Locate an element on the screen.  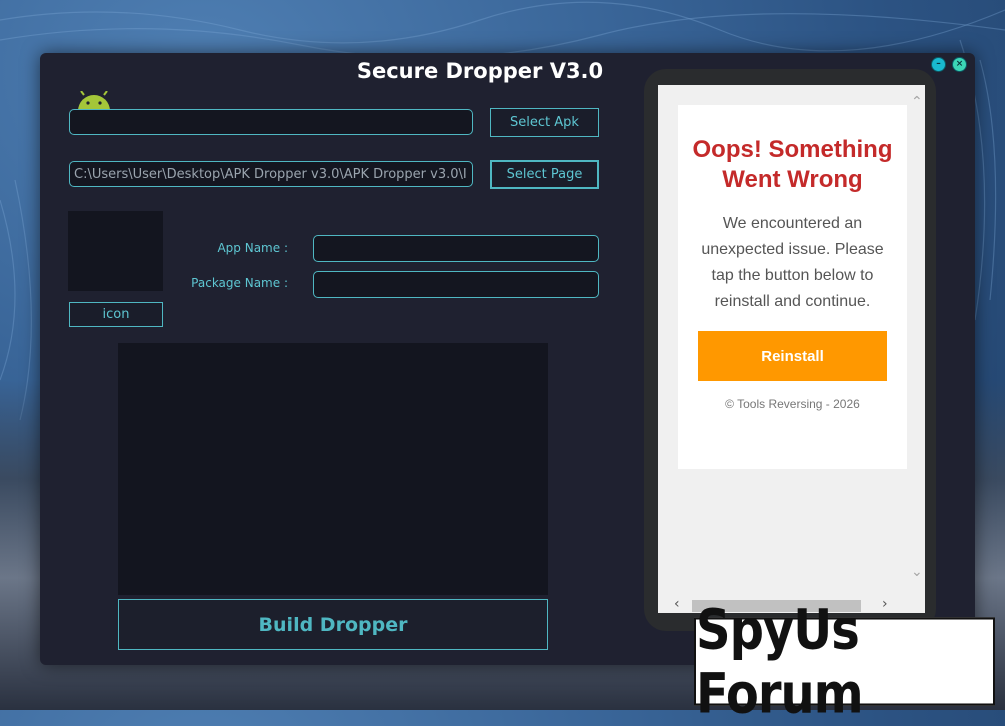
close-button: × is located at coordinates (959, 64).